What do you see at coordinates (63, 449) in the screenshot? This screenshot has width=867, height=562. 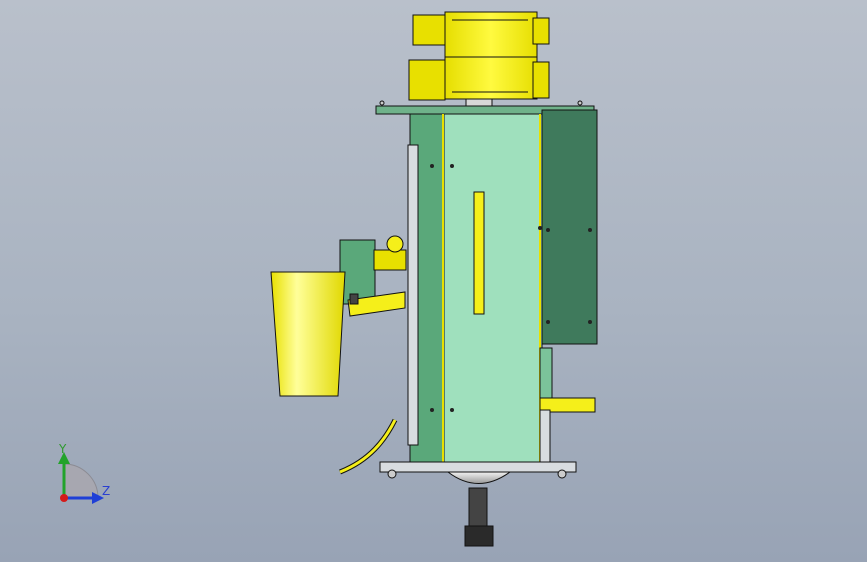 I see `y-axis-label: Y` at bounding box center [63, 449].